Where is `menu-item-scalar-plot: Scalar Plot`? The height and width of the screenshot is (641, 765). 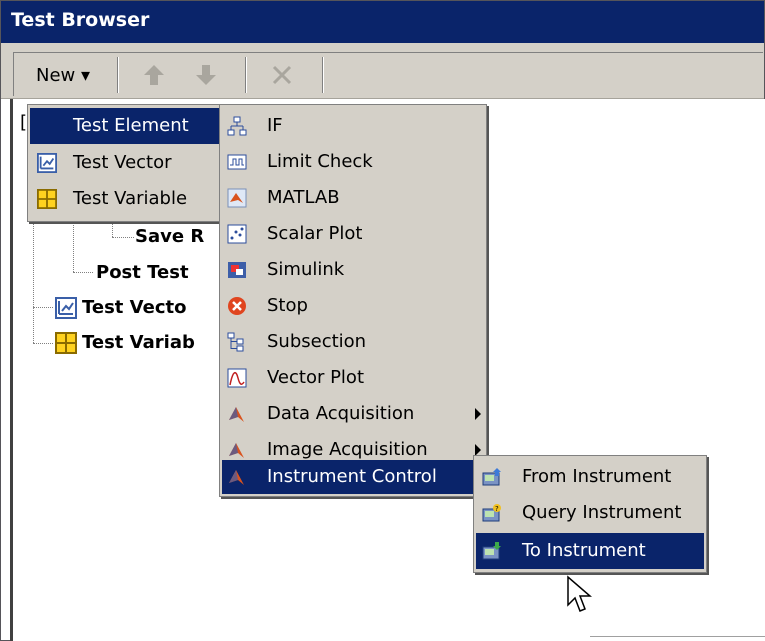
menu-item-scalar-plot: Scalar Plot is located at coordinates (353, 234).